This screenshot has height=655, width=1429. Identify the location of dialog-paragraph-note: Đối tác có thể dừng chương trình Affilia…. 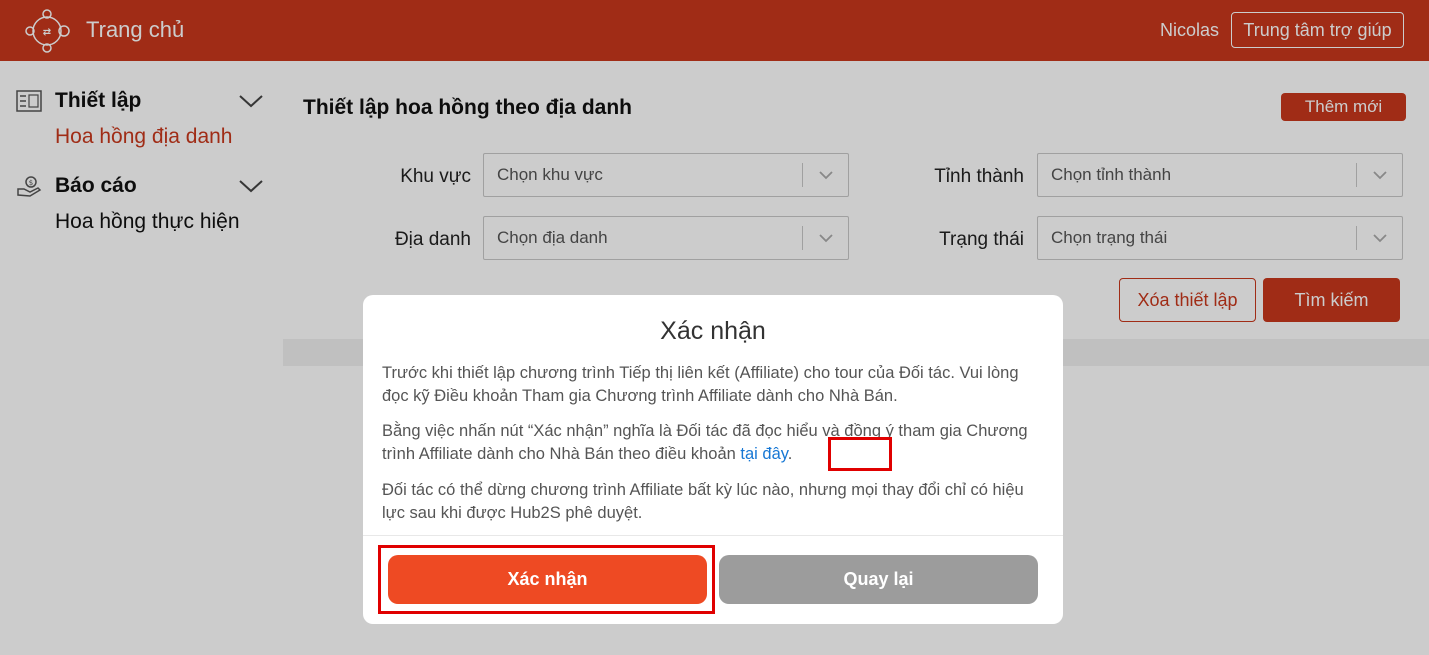
(703, 501).